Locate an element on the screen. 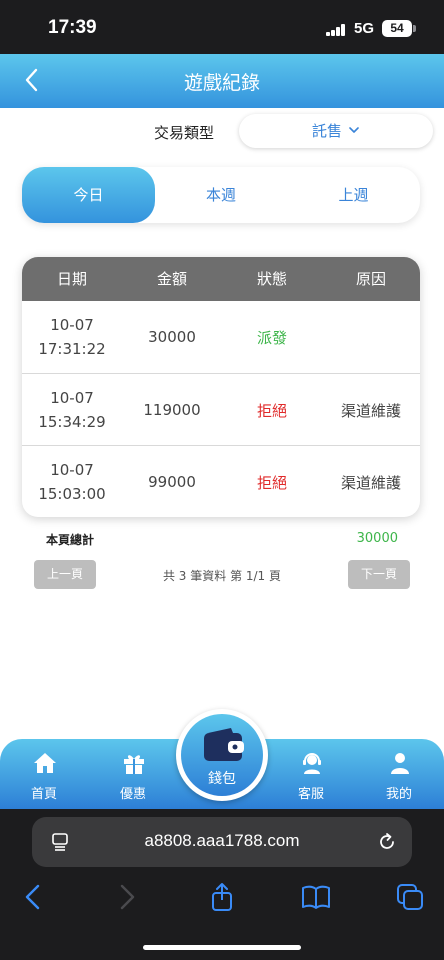  table-header: 日期 金額 狀態 原因 is located at coordinates (221, 279).